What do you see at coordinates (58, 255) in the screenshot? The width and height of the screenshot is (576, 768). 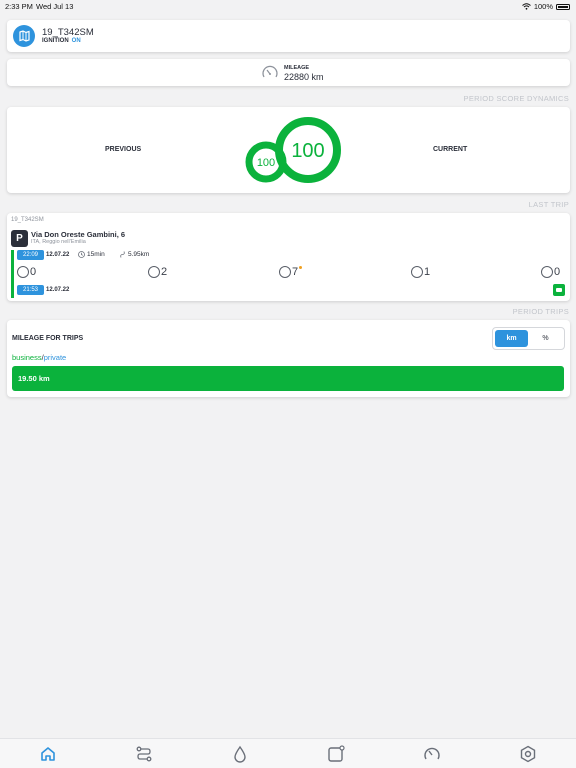 I see `trip-end-date: 12.07.22` at bounding box center [58, 255].